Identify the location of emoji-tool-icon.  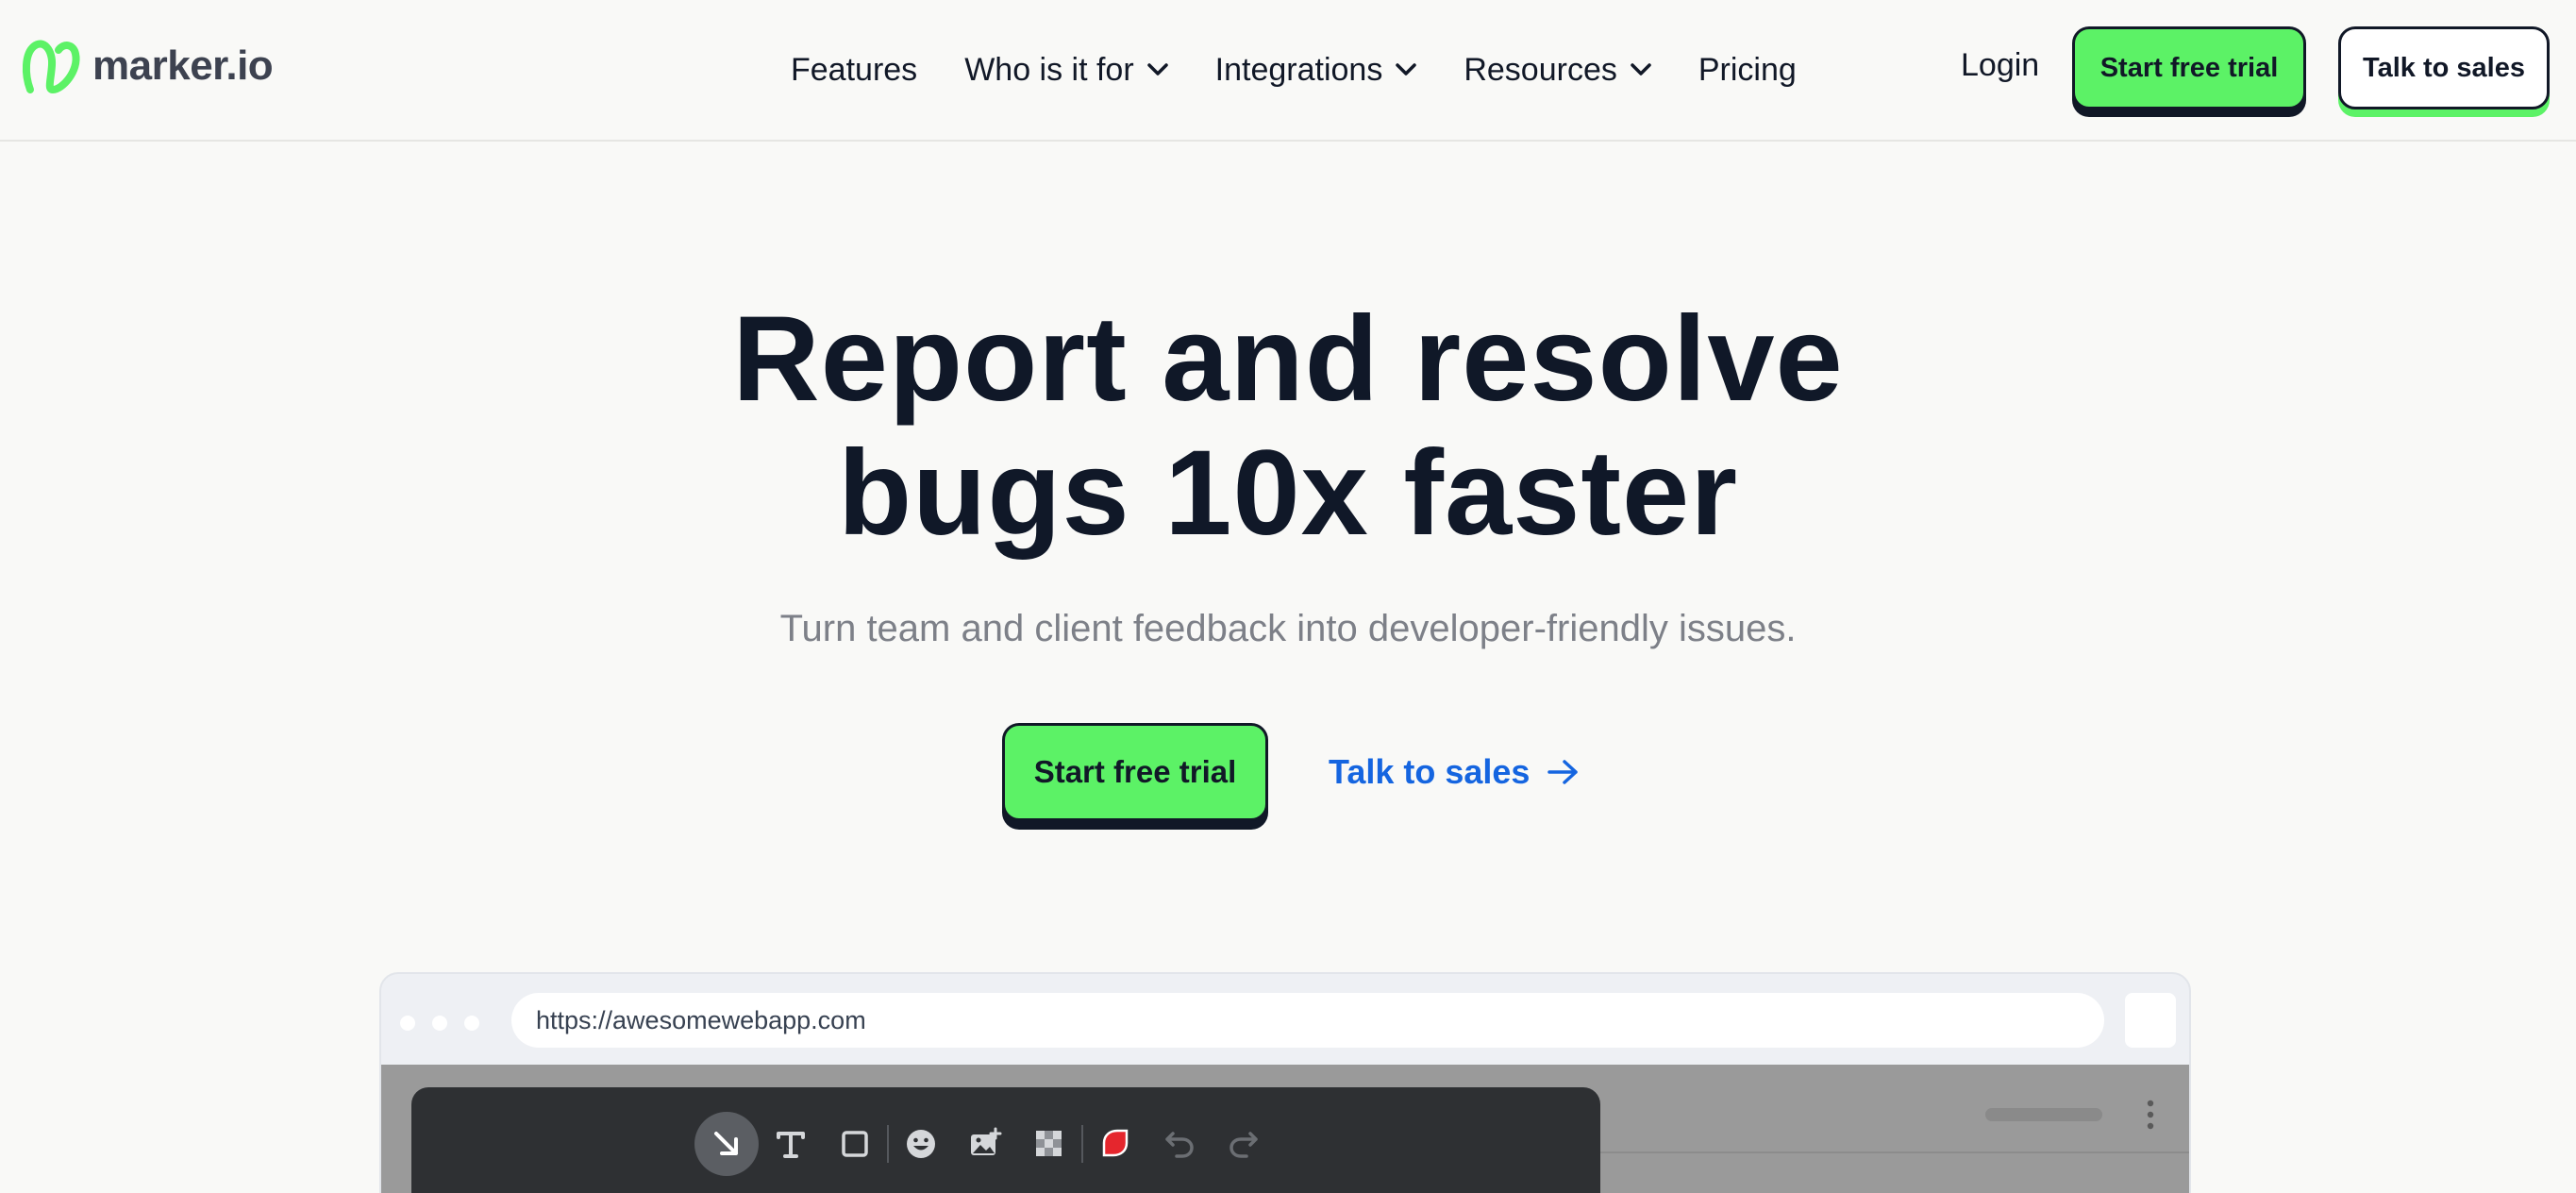
(921, 1144).